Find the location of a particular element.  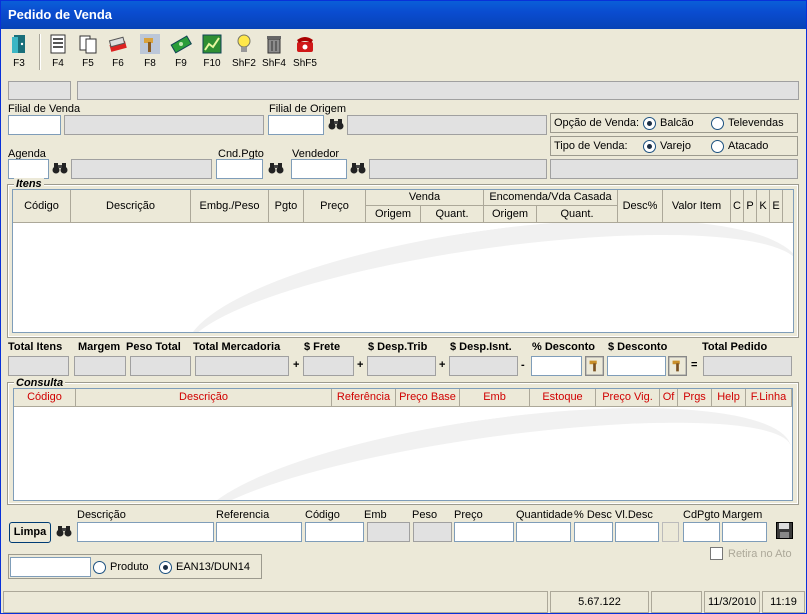

col-of: Of is located at coordinates (669, 398).